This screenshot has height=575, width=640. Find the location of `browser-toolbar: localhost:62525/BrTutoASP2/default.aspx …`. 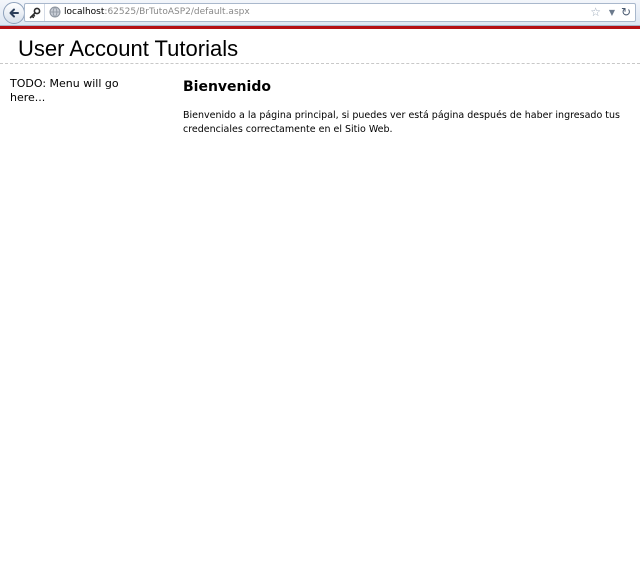

browser-toolbar: localhost:62525/BrTutoASP2/default.aspx … is located at coordinates (320, 13).